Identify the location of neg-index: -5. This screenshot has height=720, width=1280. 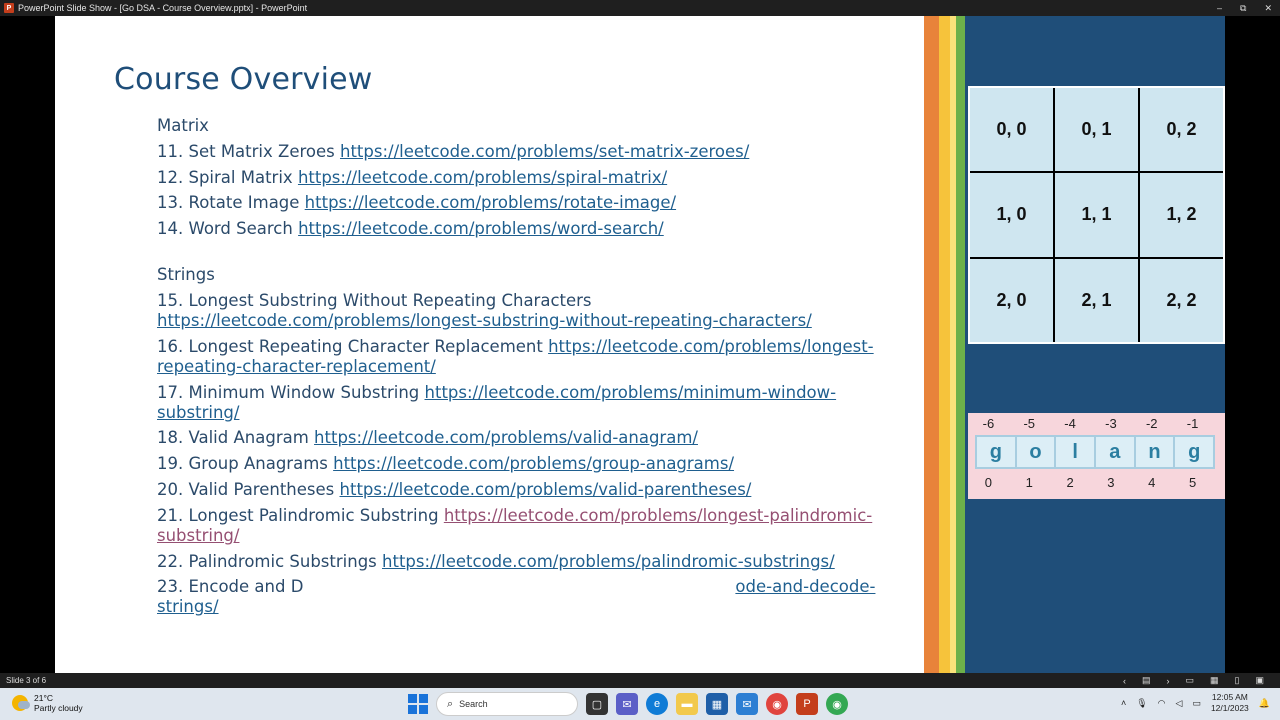
(1029, 423).